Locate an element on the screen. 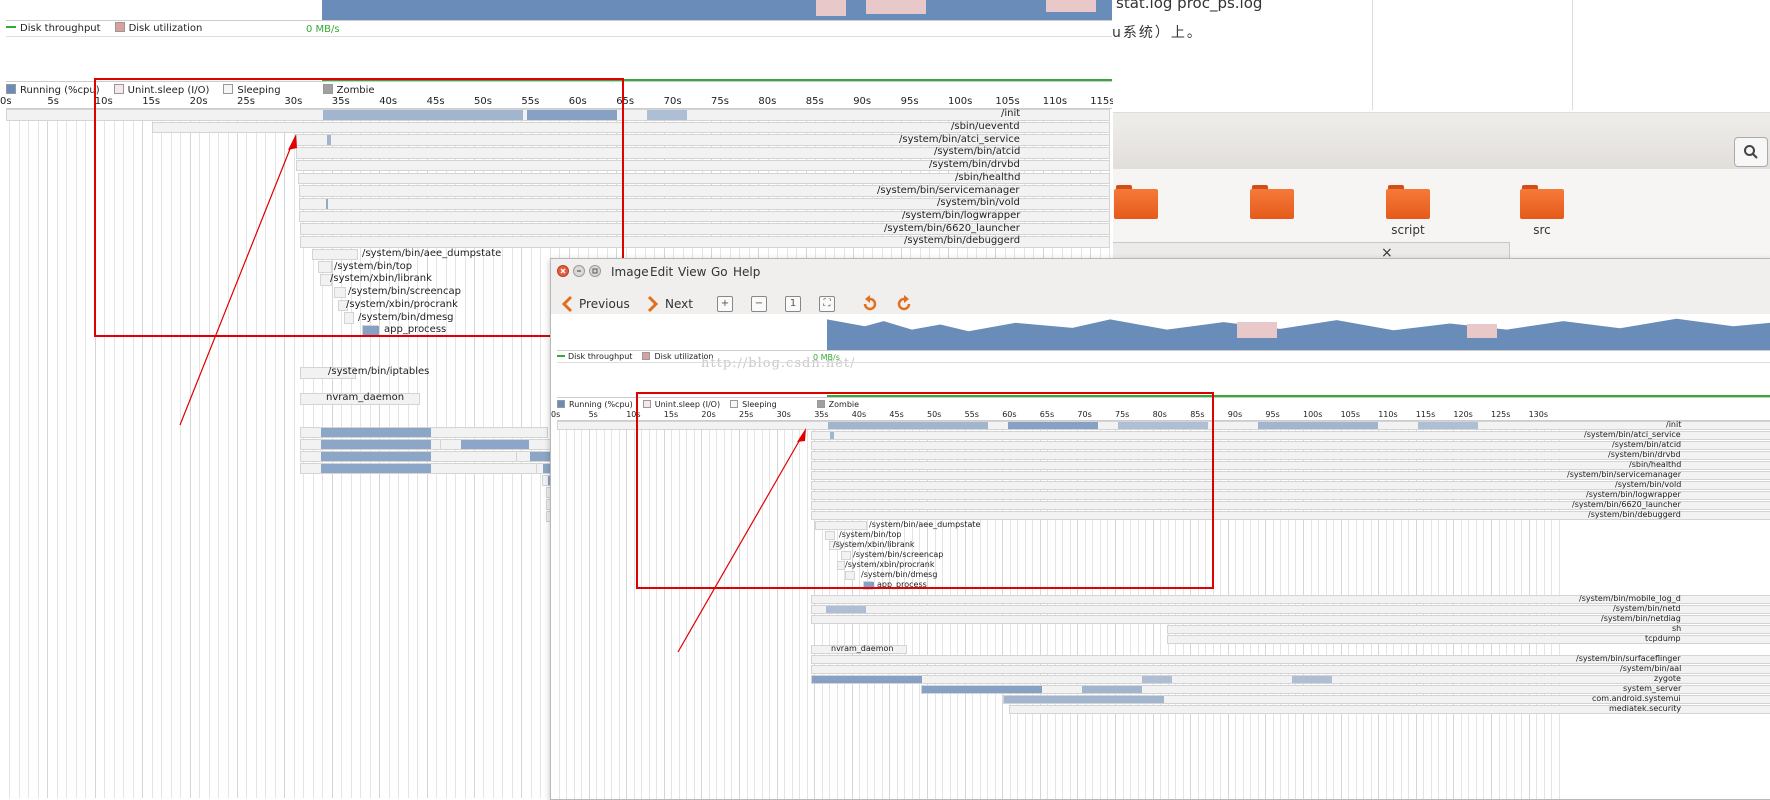  menu-view: View is located at coordinates (692, 272).